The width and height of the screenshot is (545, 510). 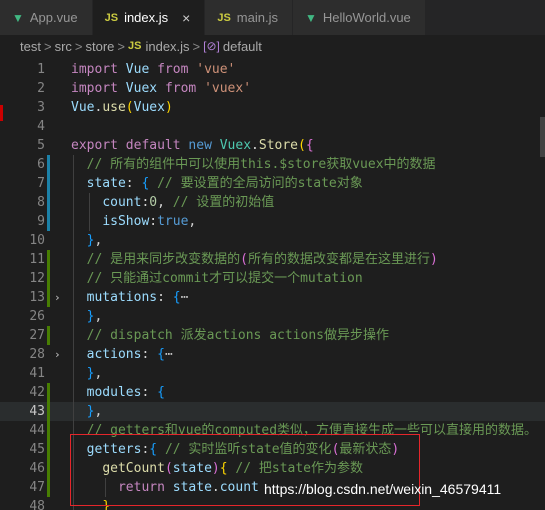 I want to click on breadcrumb-file: index.js, so click(x=167, y=46).